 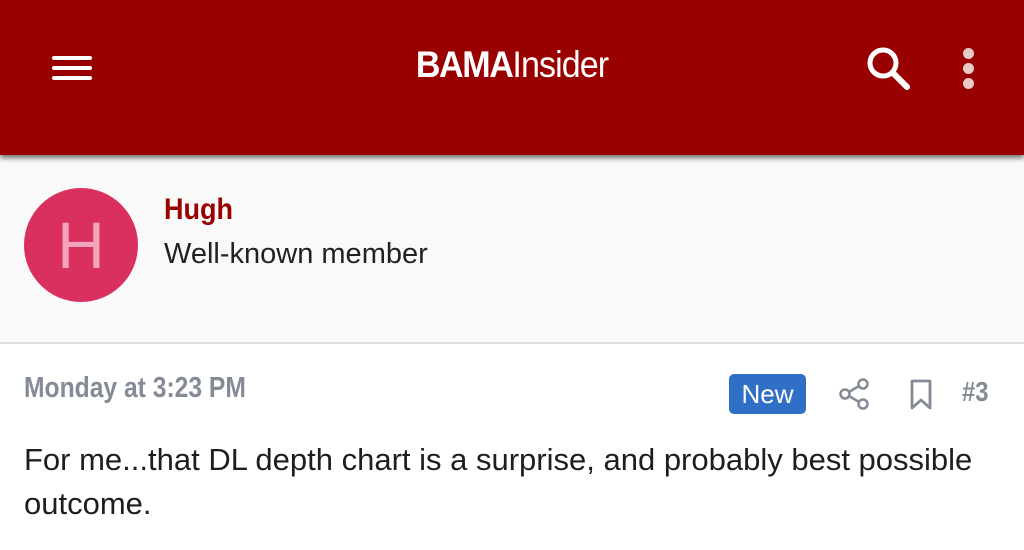 I want to click on avatar: H, so click(x=81, y=245).